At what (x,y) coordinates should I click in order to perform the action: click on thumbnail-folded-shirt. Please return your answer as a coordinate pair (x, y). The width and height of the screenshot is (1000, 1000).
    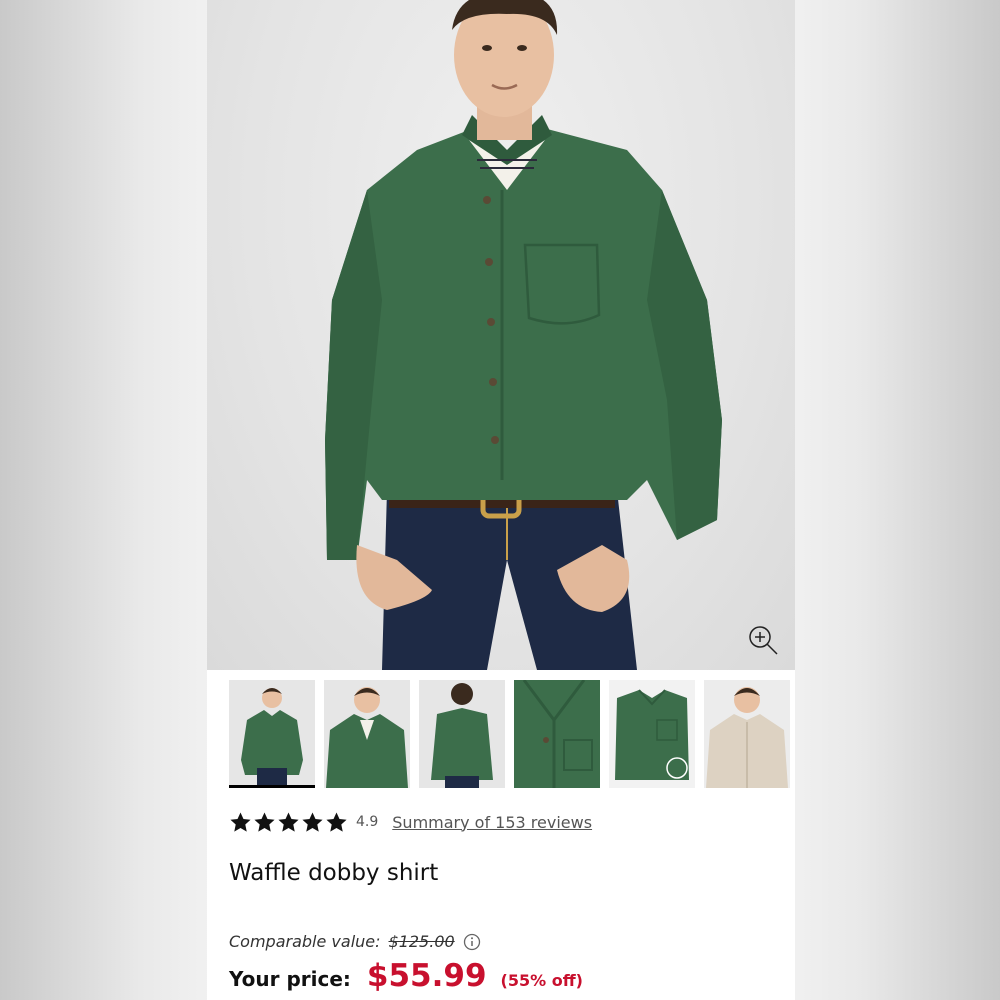
    Looking at the image, I should click on (652, 734).